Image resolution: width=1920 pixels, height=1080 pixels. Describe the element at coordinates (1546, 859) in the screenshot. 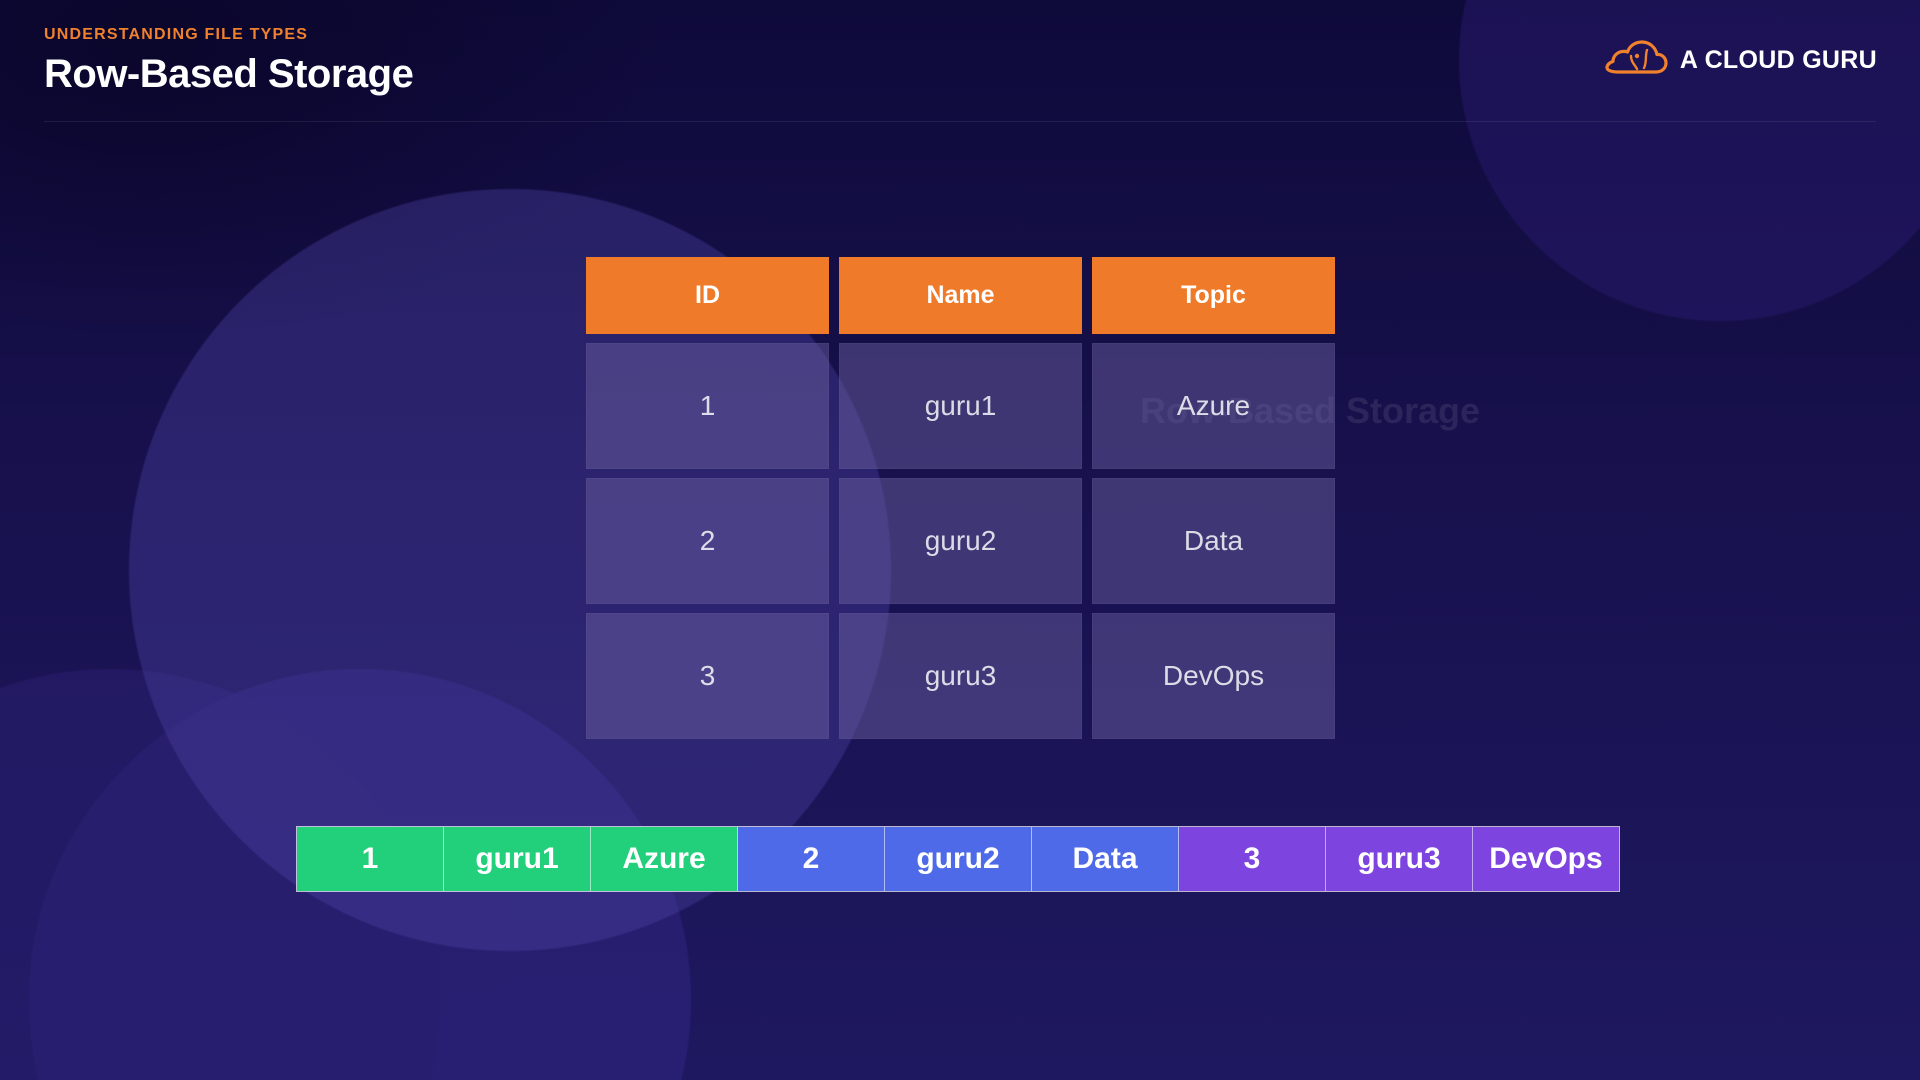

I see `storage-cell: DevOps` at that location.